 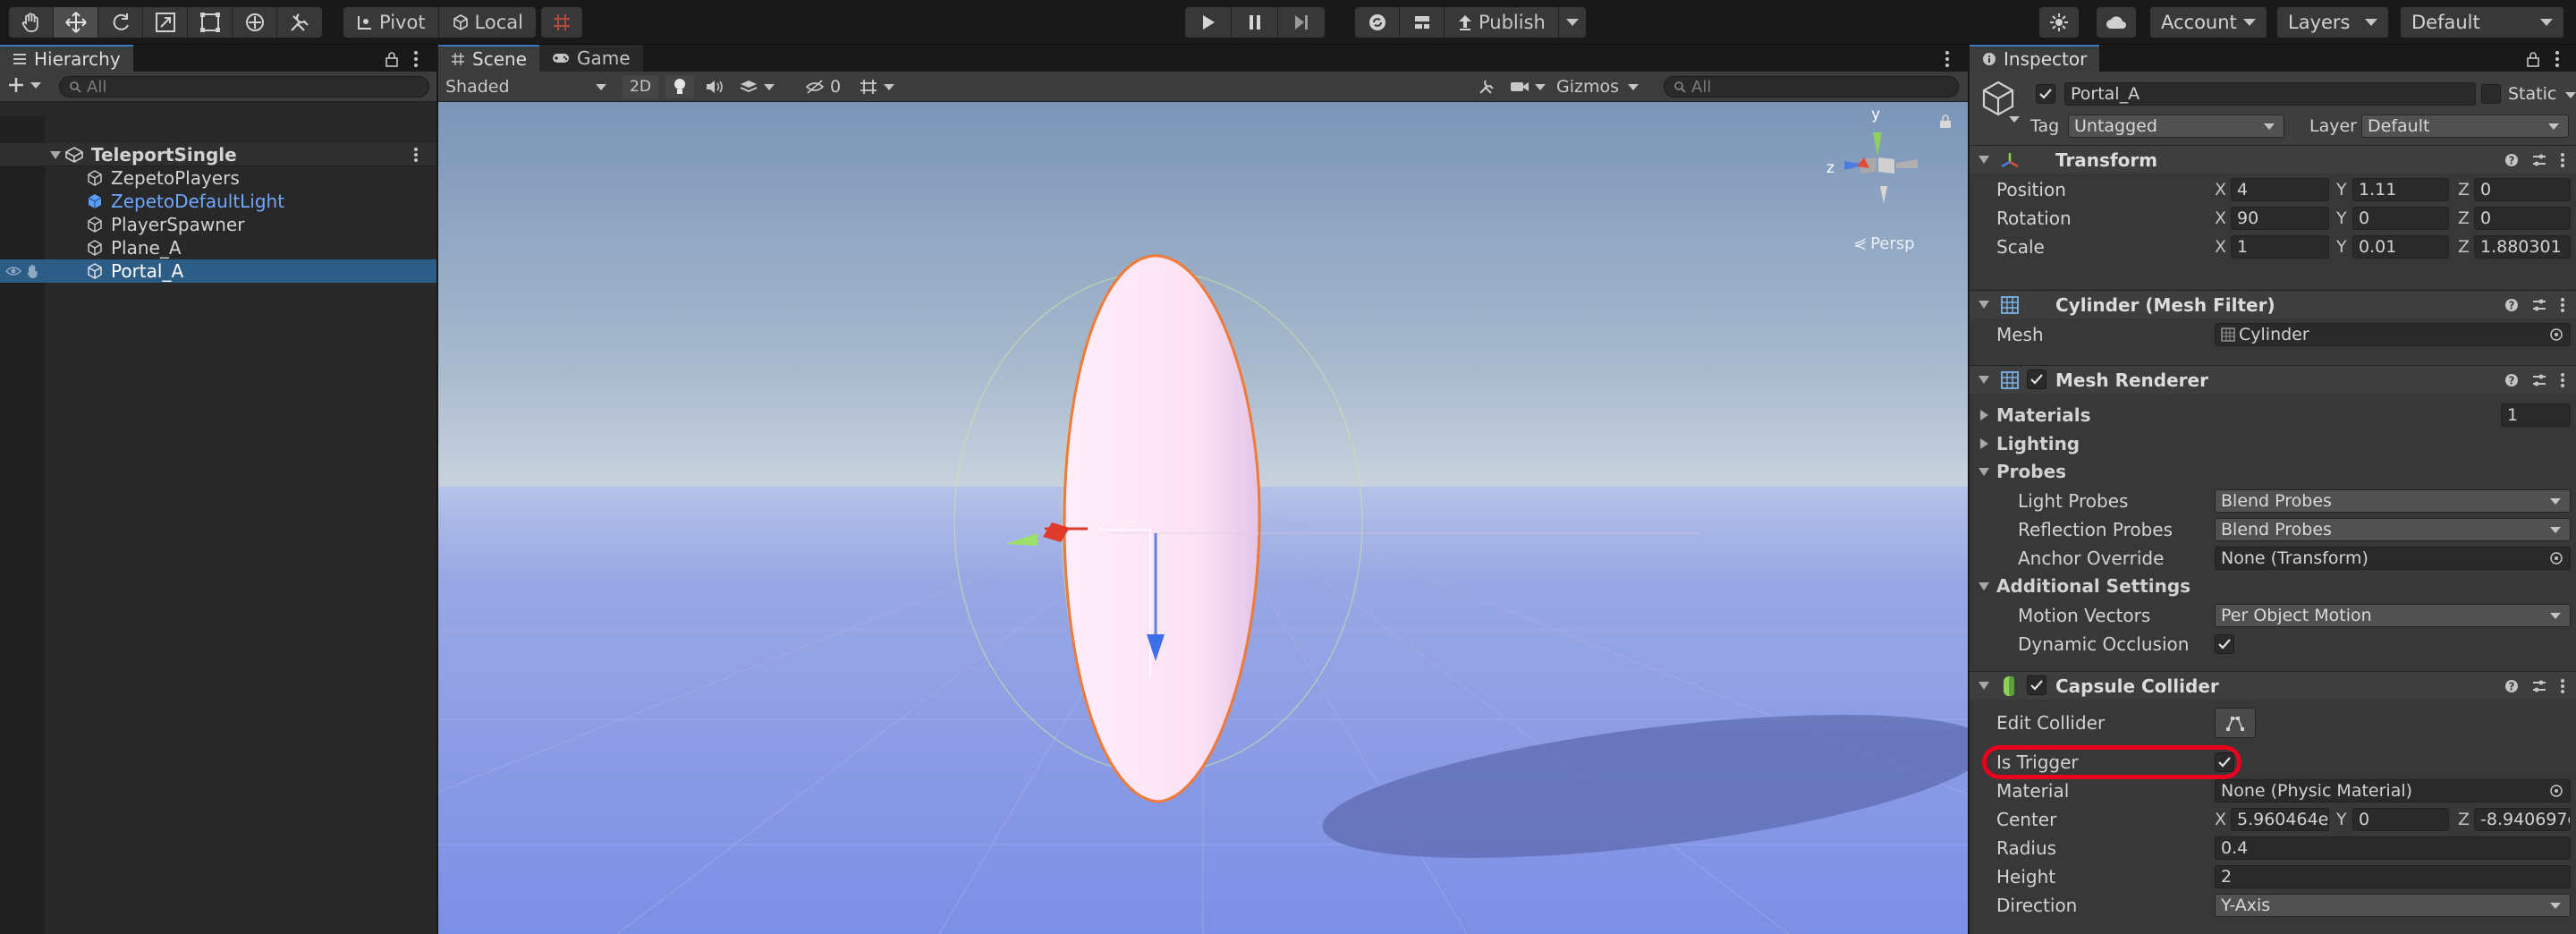 I want to click on gizmos-dropdown: Gizmos, so click(x=1598, y=86).